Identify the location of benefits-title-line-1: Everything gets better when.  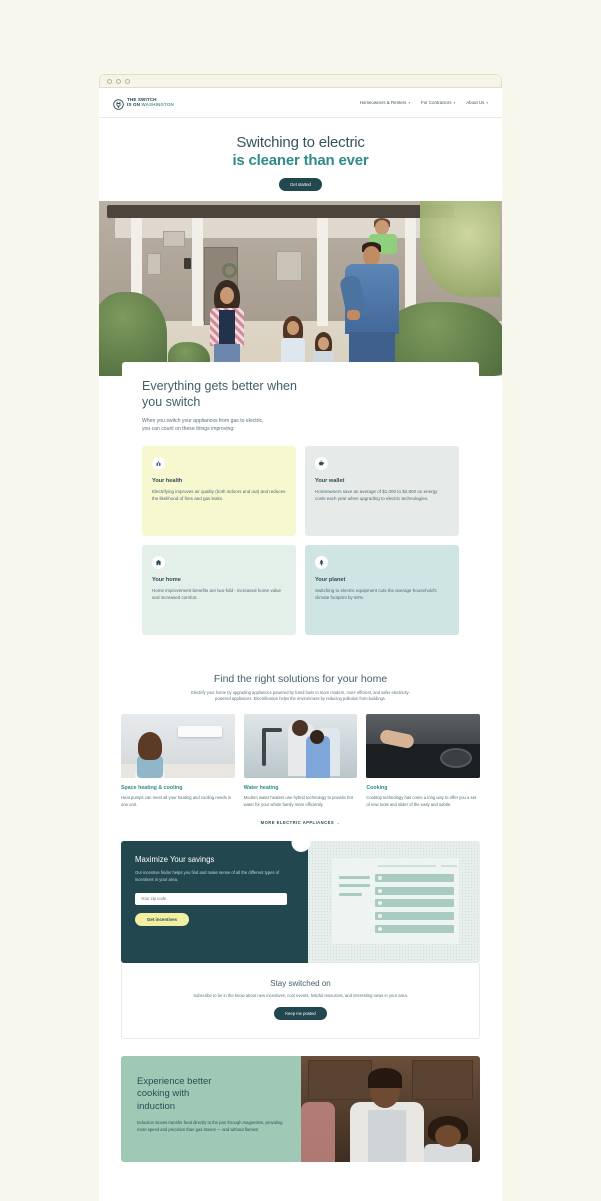
(219, 385).